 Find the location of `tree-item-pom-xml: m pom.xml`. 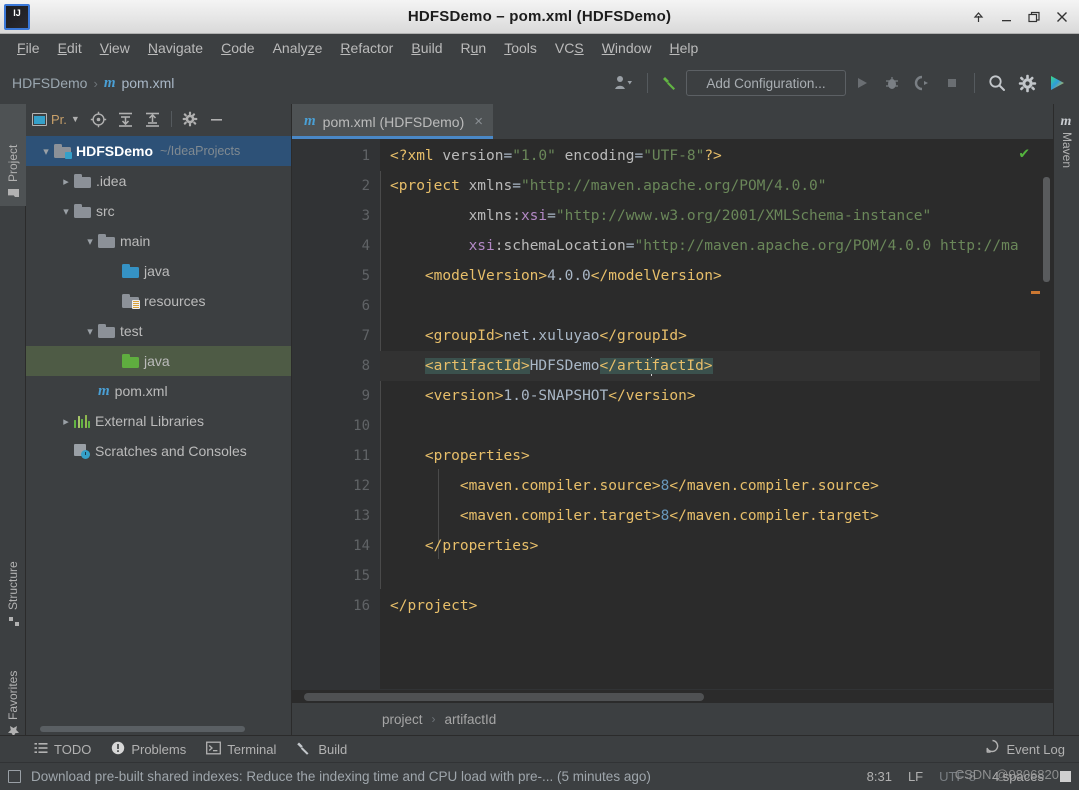

tree-item-pom-xml: m pom.xml is located at coordinates (158, 391).